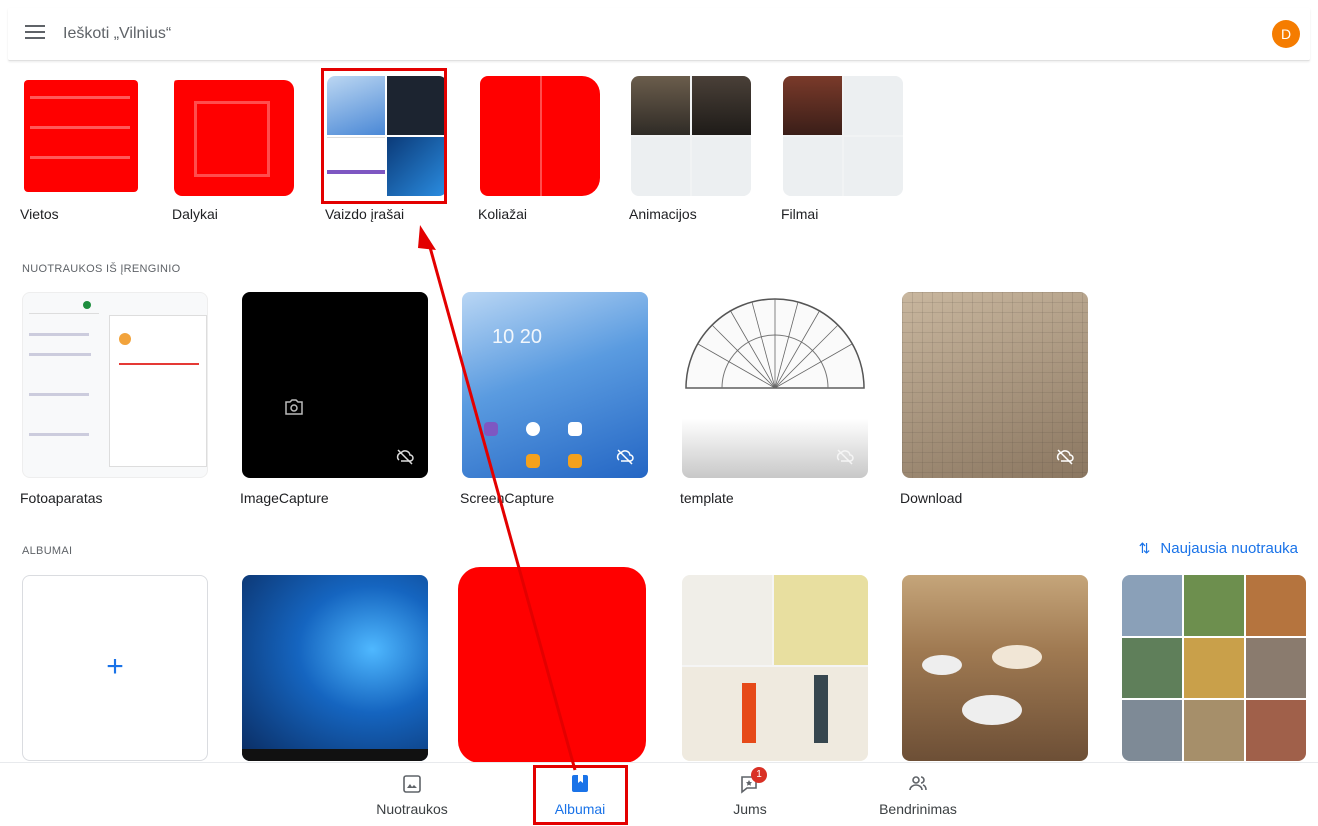 The height and width of the screenshot is (826, 1318). I want to click on folder-template-thumb, so click(775, 385).